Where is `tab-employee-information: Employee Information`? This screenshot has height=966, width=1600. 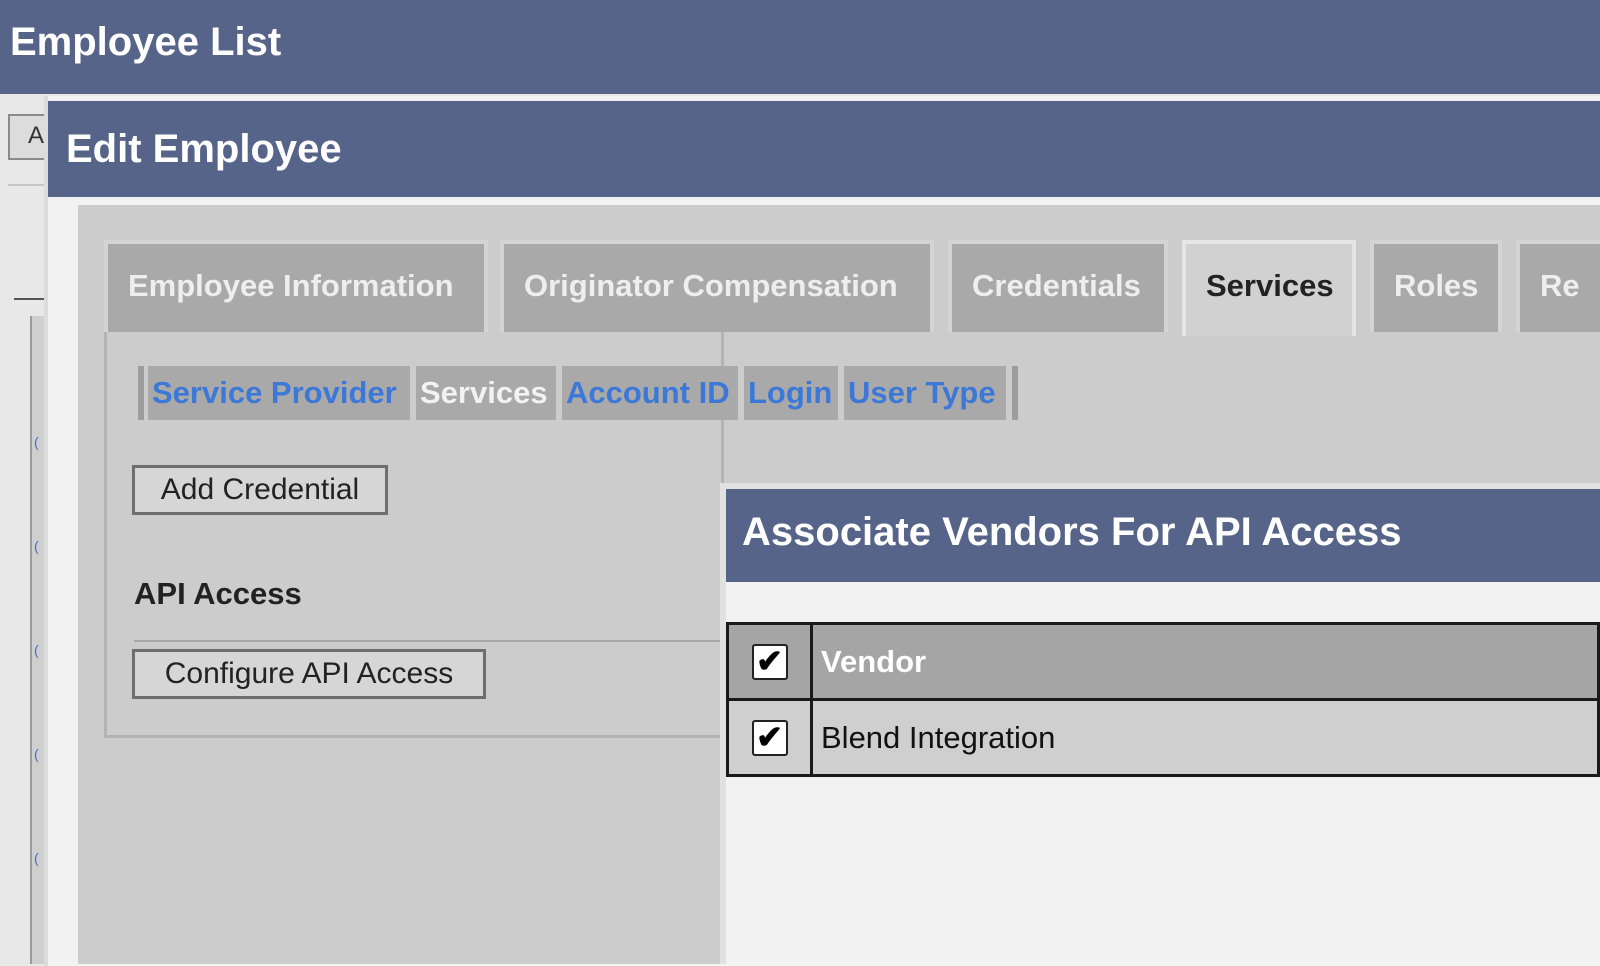
tab-employee-information: Employee Information is located at coordinates (296, 286).